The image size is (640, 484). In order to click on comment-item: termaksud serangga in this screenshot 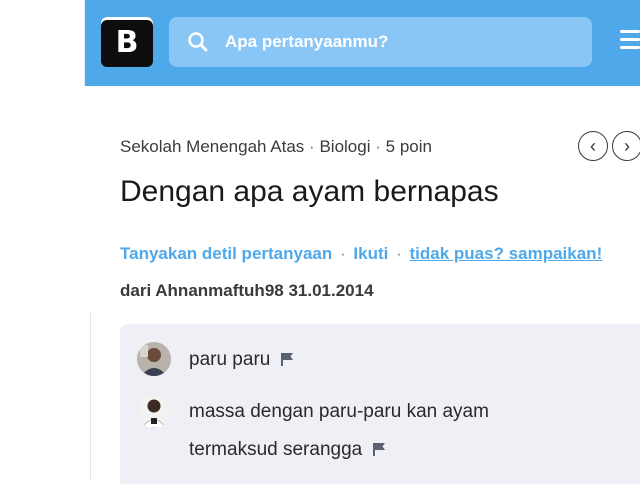, I will do `click(287, 450)`.